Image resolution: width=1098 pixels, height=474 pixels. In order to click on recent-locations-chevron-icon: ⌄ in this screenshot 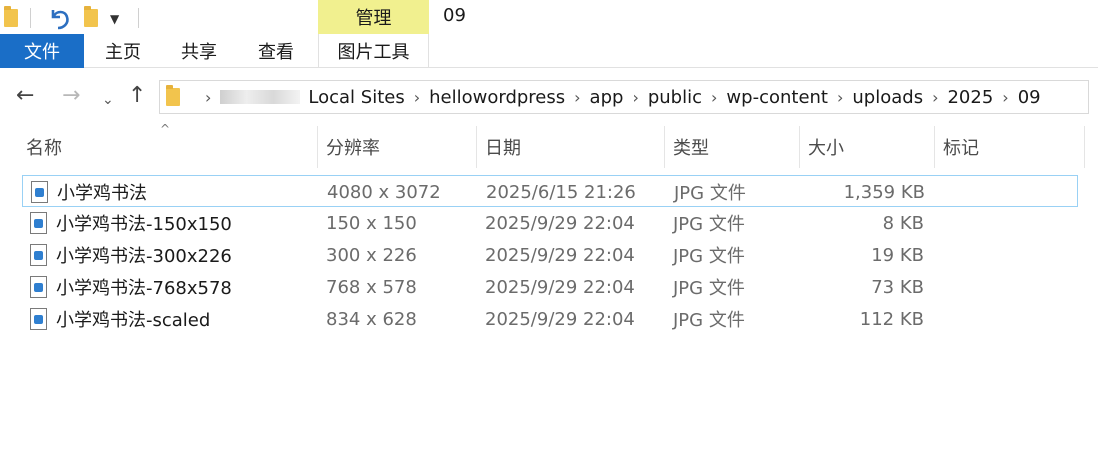, I will do `click(108, 100)`.